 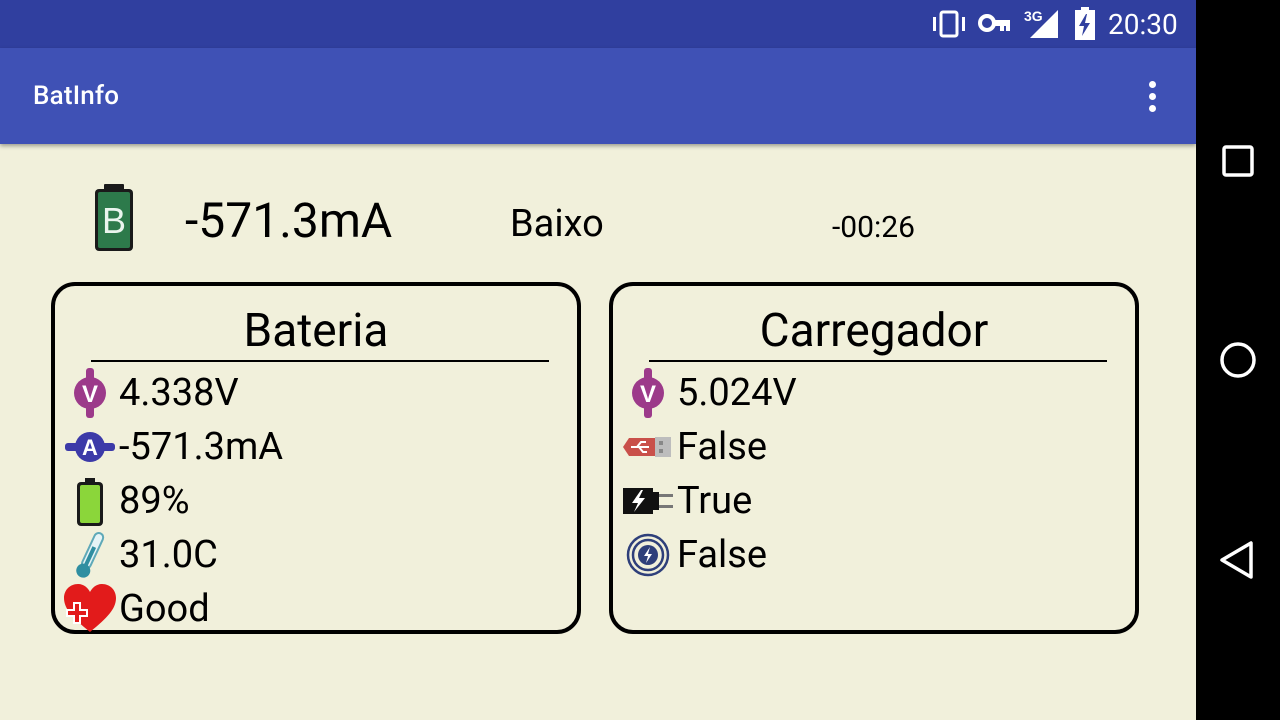 What do you see at coordinates (154, 501) in the screenshot?
I see `battery-percent: 89%` at bounding box center [154, 501].